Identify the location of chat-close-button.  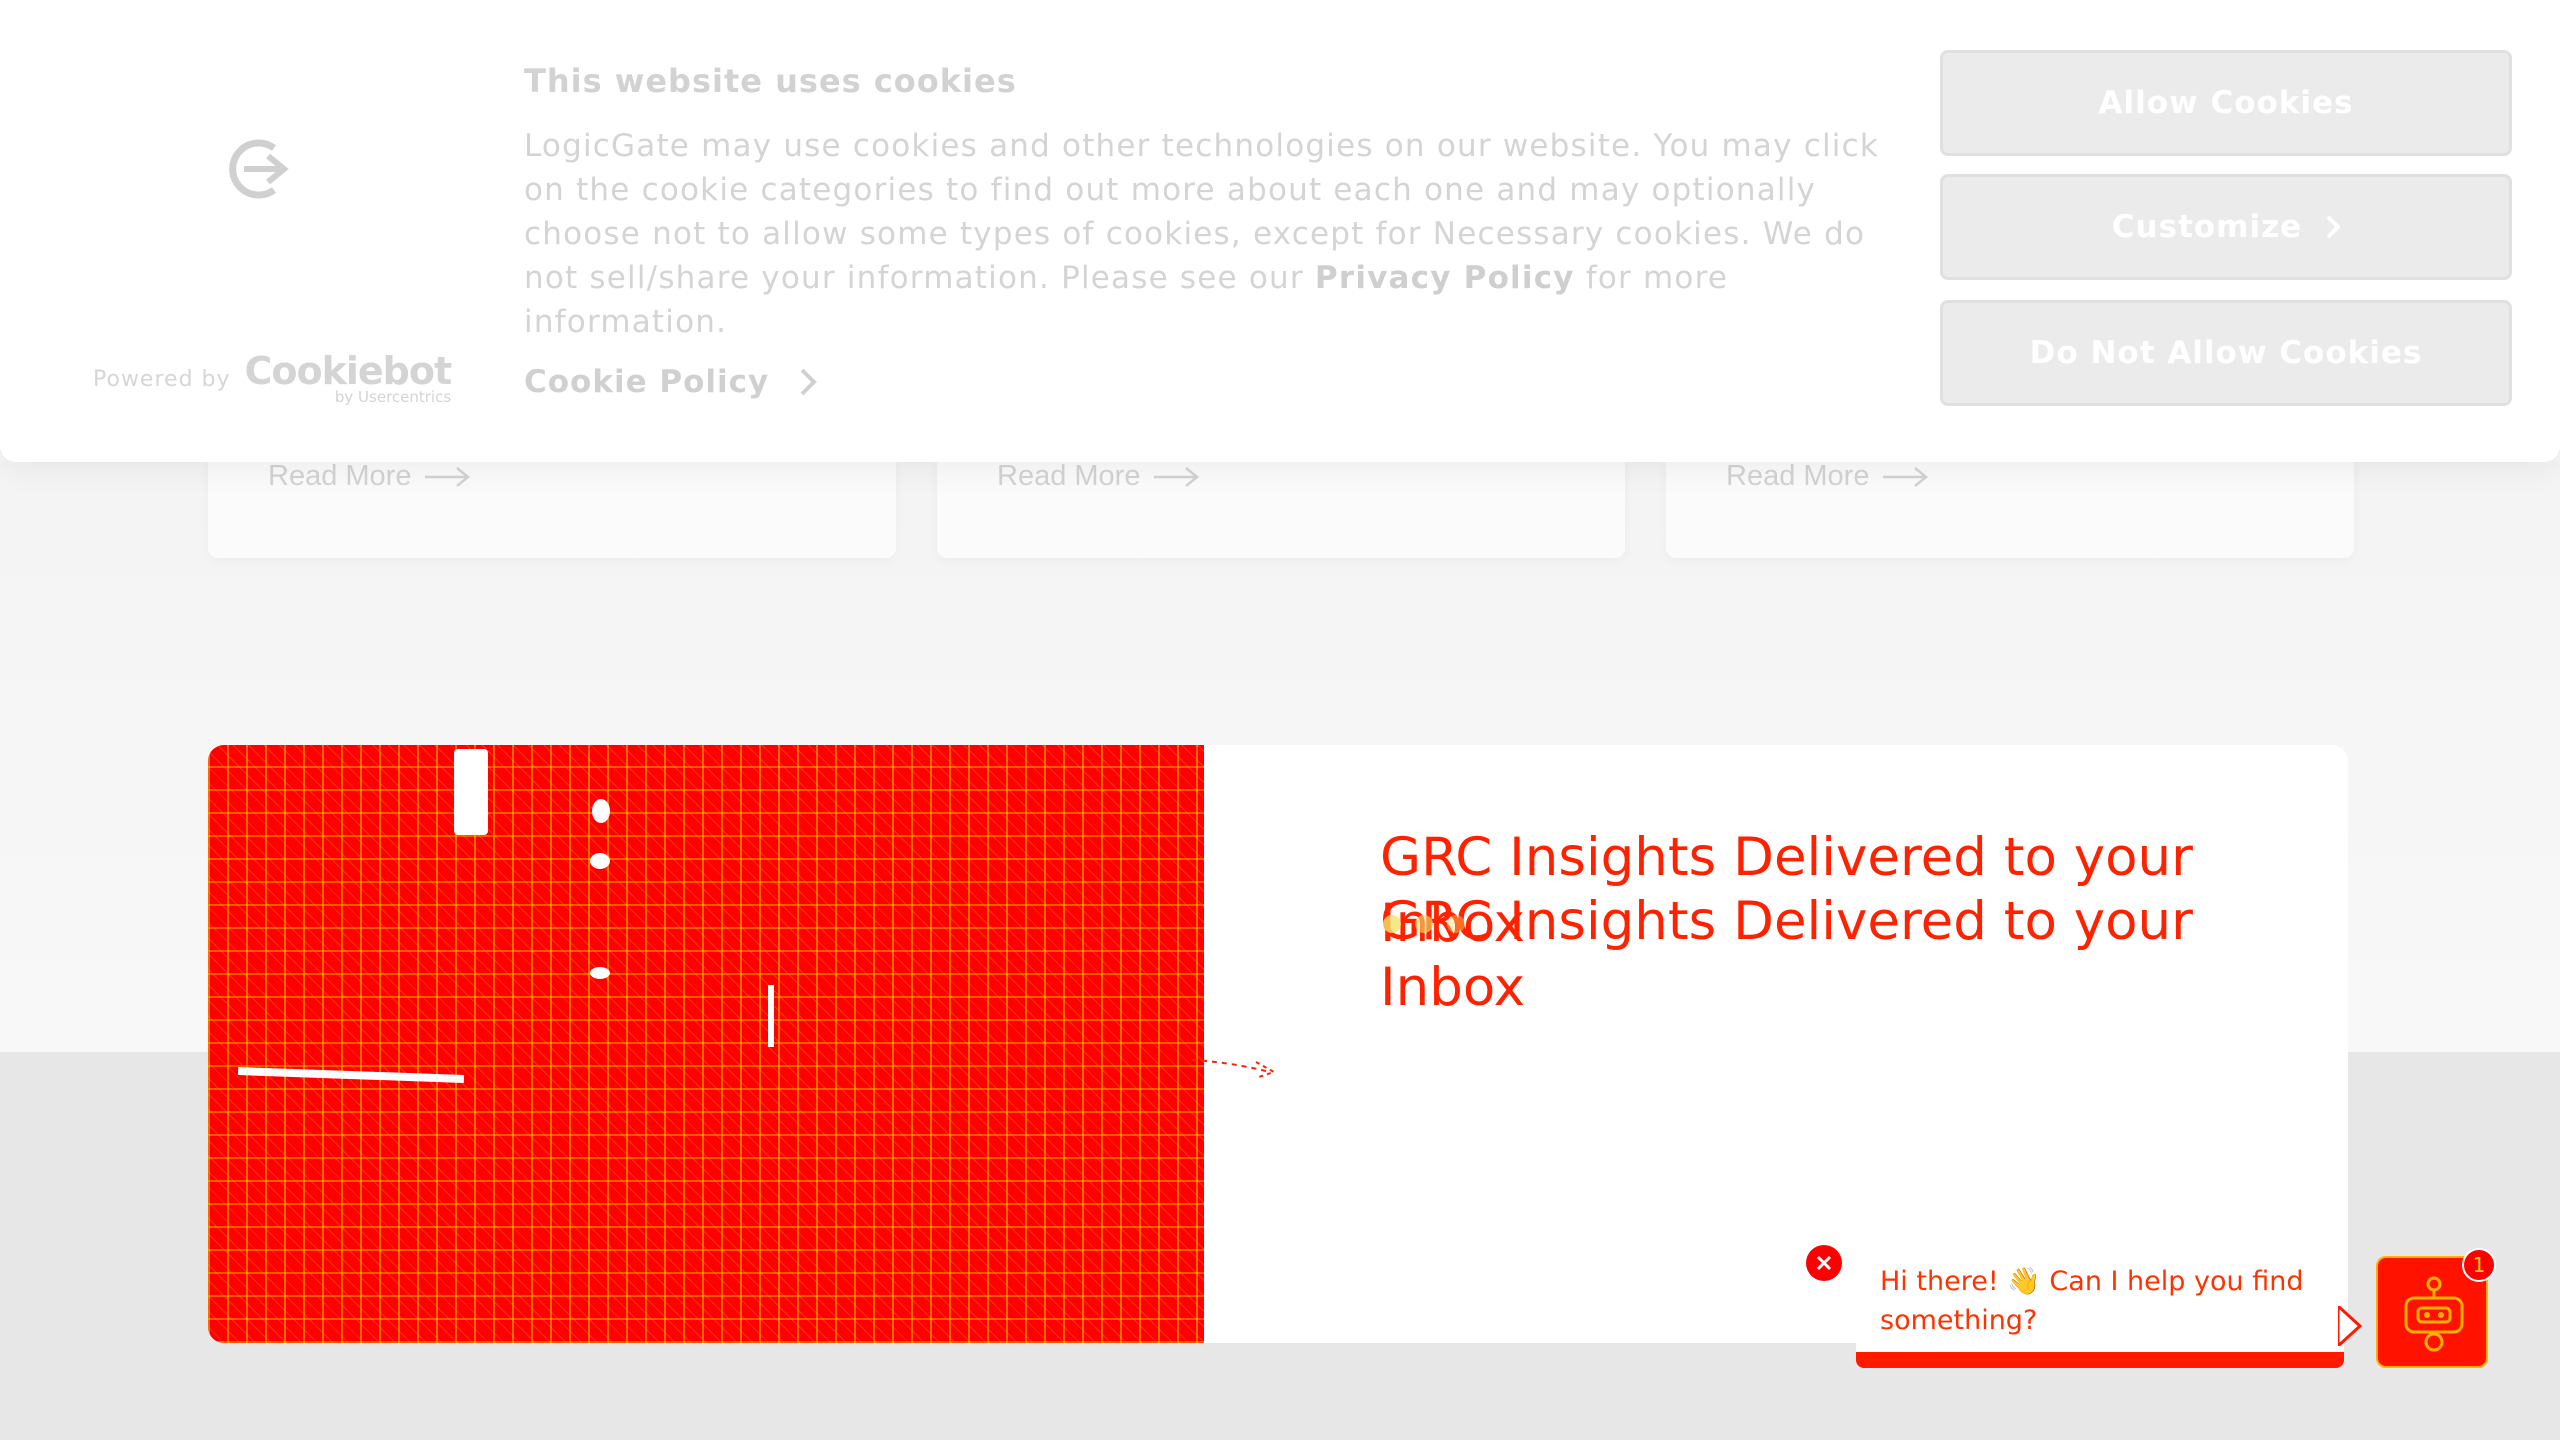
(1824, 1263).